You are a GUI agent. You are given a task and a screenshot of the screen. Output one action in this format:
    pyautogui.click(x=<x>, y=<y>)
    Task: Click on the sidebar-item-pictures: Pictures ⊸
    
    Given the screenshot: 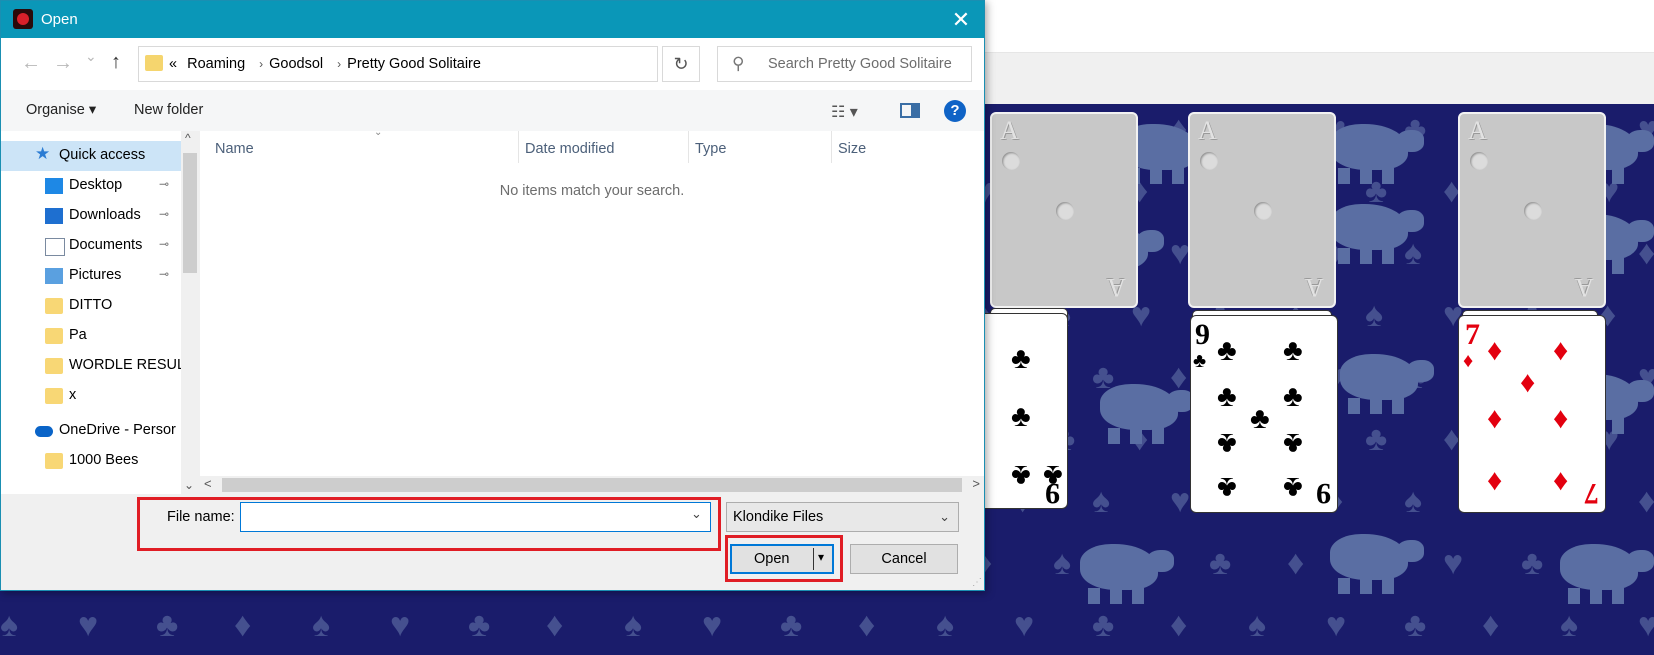 What is the action you would take?
    pyautogui.click(x=91, y=276)
    